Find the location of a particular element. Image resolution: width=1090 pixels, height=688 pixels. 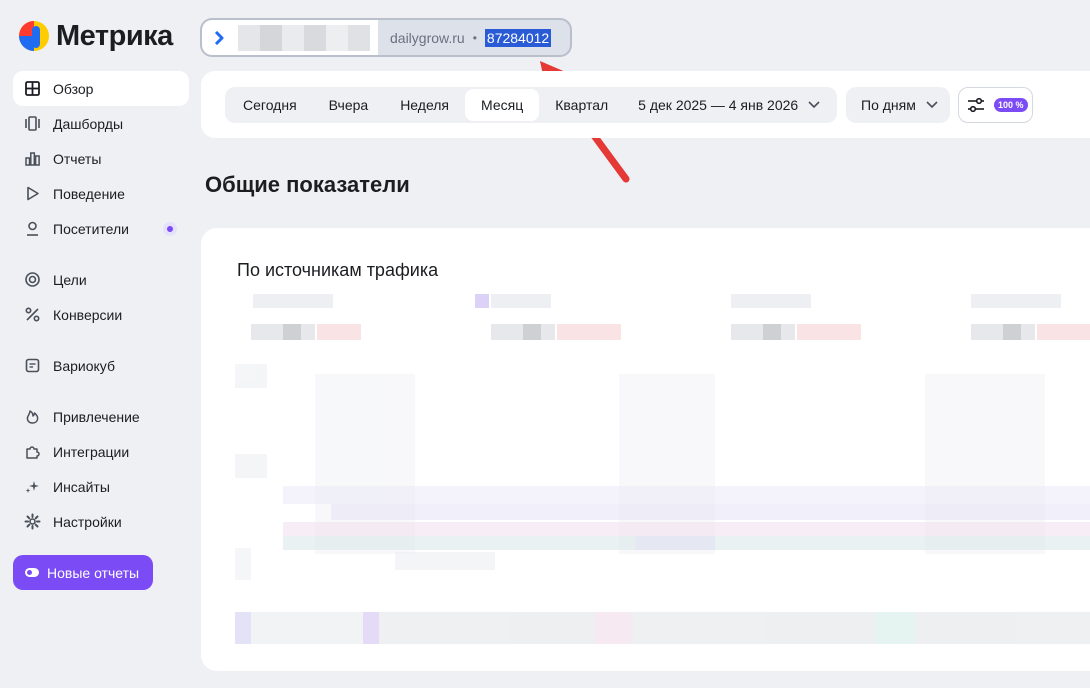

logo-text: Метрика is located at coordinates (114, 35).